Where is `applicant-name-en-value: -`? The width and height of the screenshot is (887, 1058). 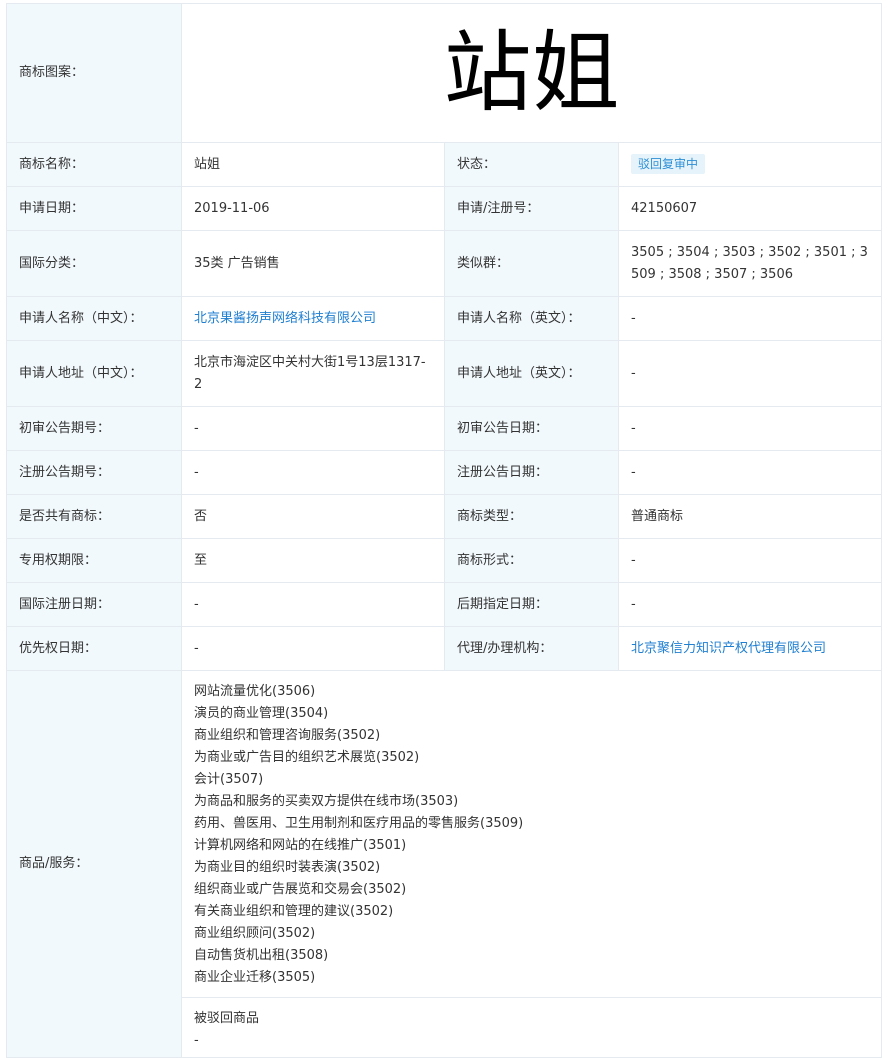 applicant-name-en-value: - is located at coordinates (750, 319).